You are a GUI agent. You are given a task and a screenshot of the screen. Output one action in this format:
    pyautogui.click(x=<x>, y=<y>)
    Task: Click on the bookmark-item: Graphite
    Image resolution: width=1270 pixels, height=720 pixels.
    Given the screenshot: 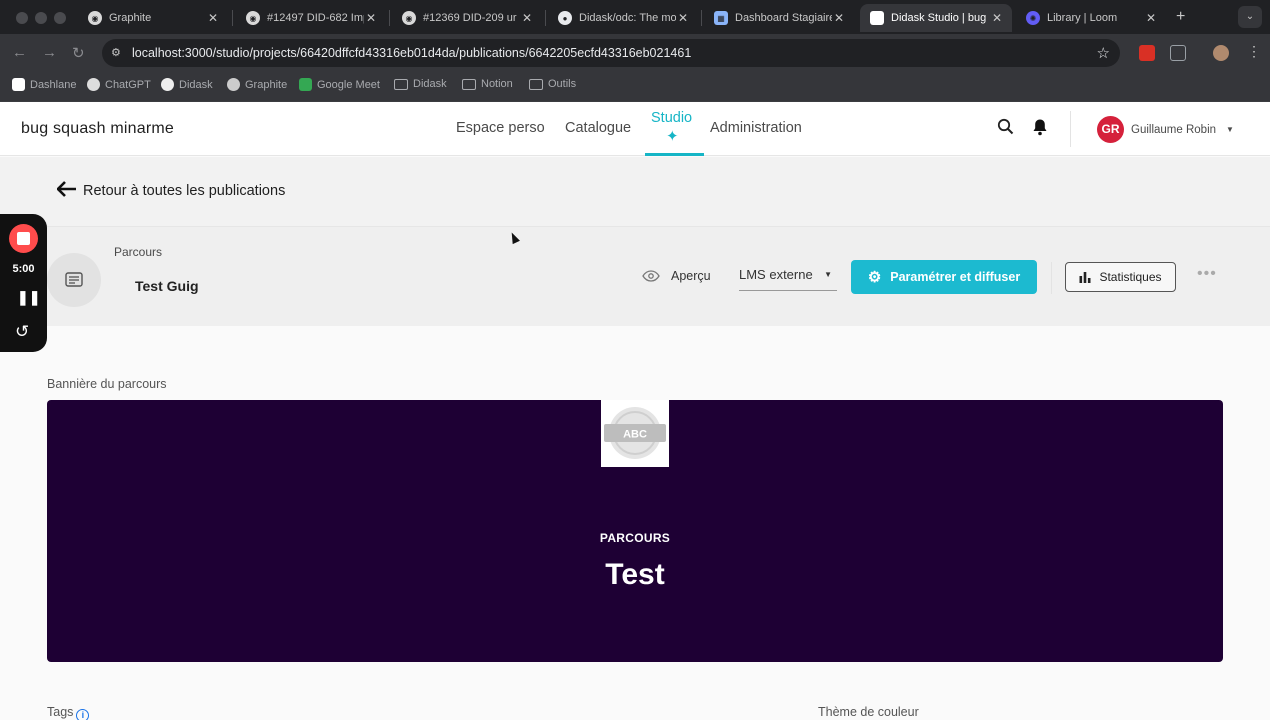 What is the action you would take?
    pyautogui.click(x=257, y=84)
    